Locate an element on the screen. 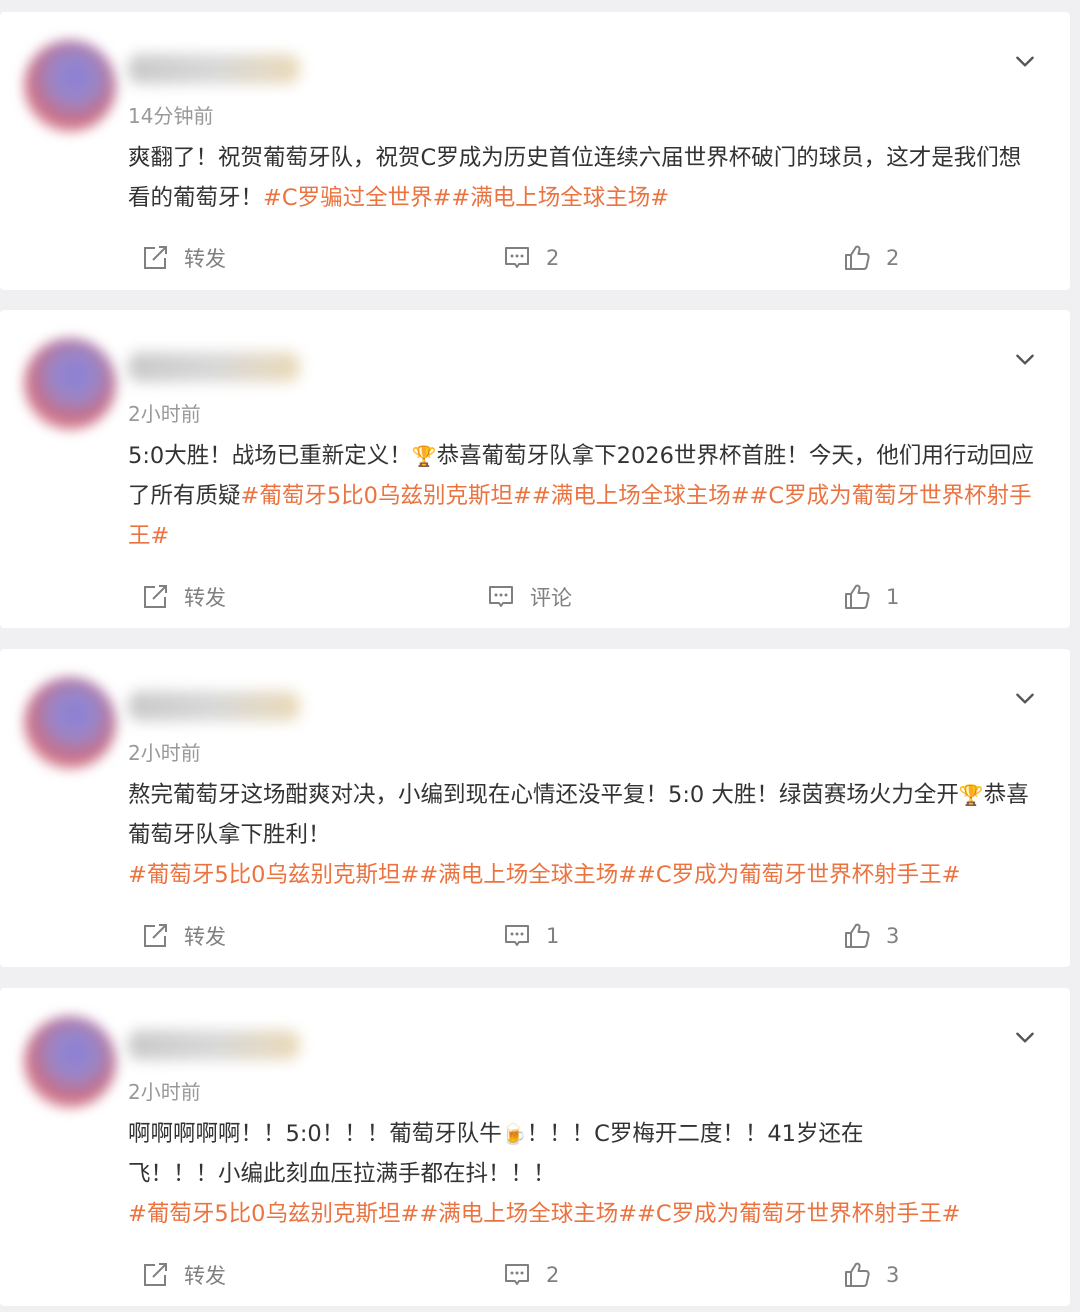  action-bar: 转发 1 3 is located at coordinates (535, 936).